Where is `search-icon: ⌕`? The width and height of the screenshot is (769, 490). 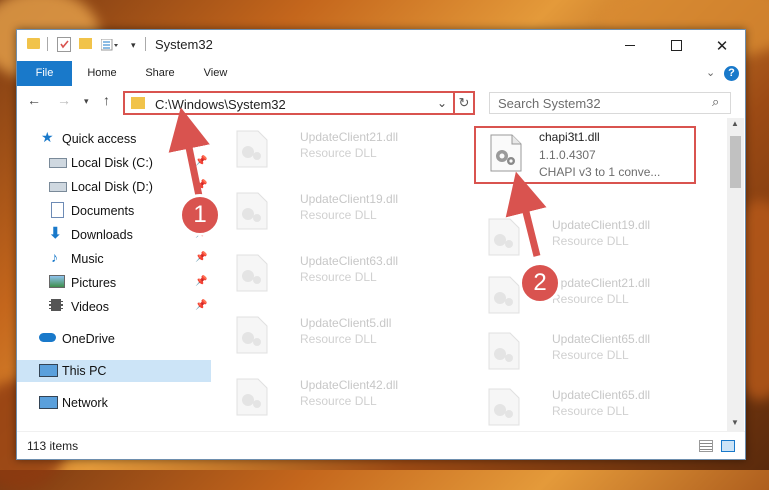 search-icon: ⌕ is located at coordinates (716, 101).